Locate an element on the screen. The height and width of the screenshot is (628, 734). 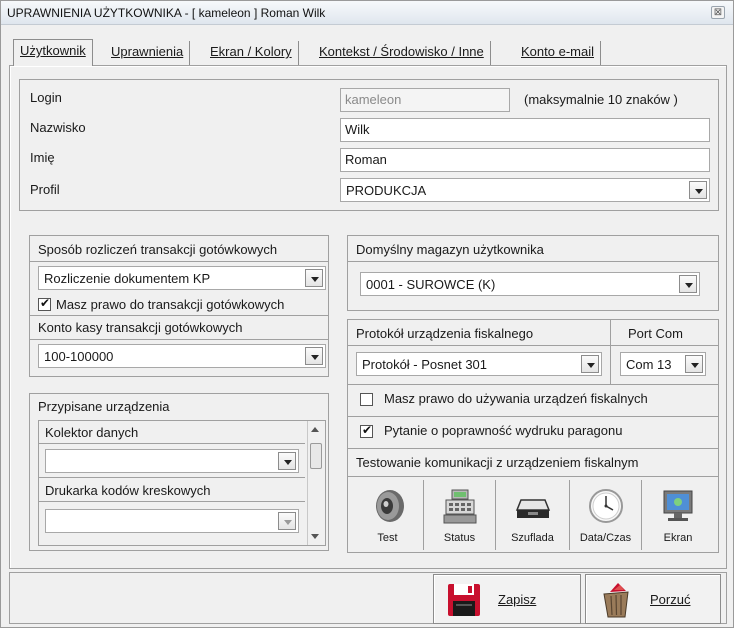
status-label: Status is located at coordinates (459, 538).